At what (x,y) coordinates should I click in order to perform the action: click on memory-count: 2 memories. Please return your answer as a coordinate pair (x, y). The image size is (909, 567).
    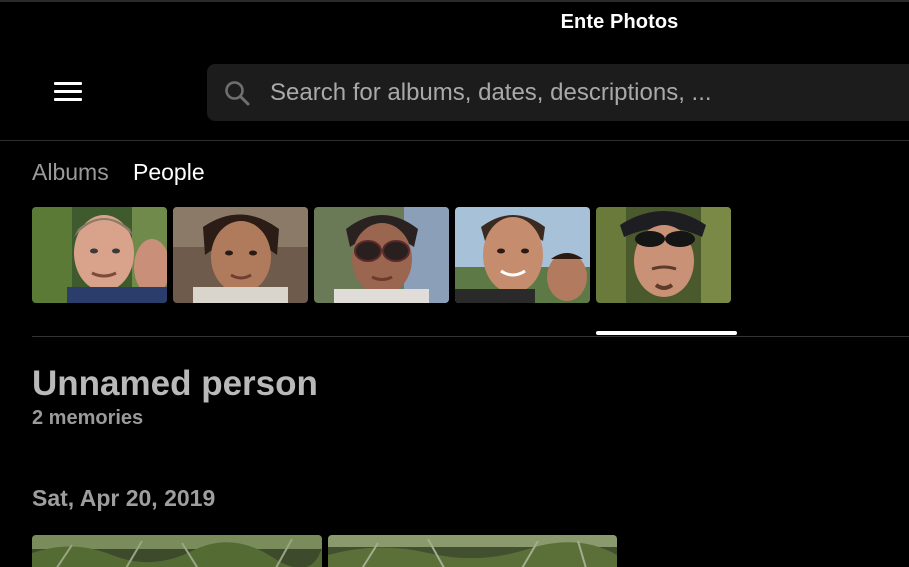
    Looking at the image, I should click on (88, 418).